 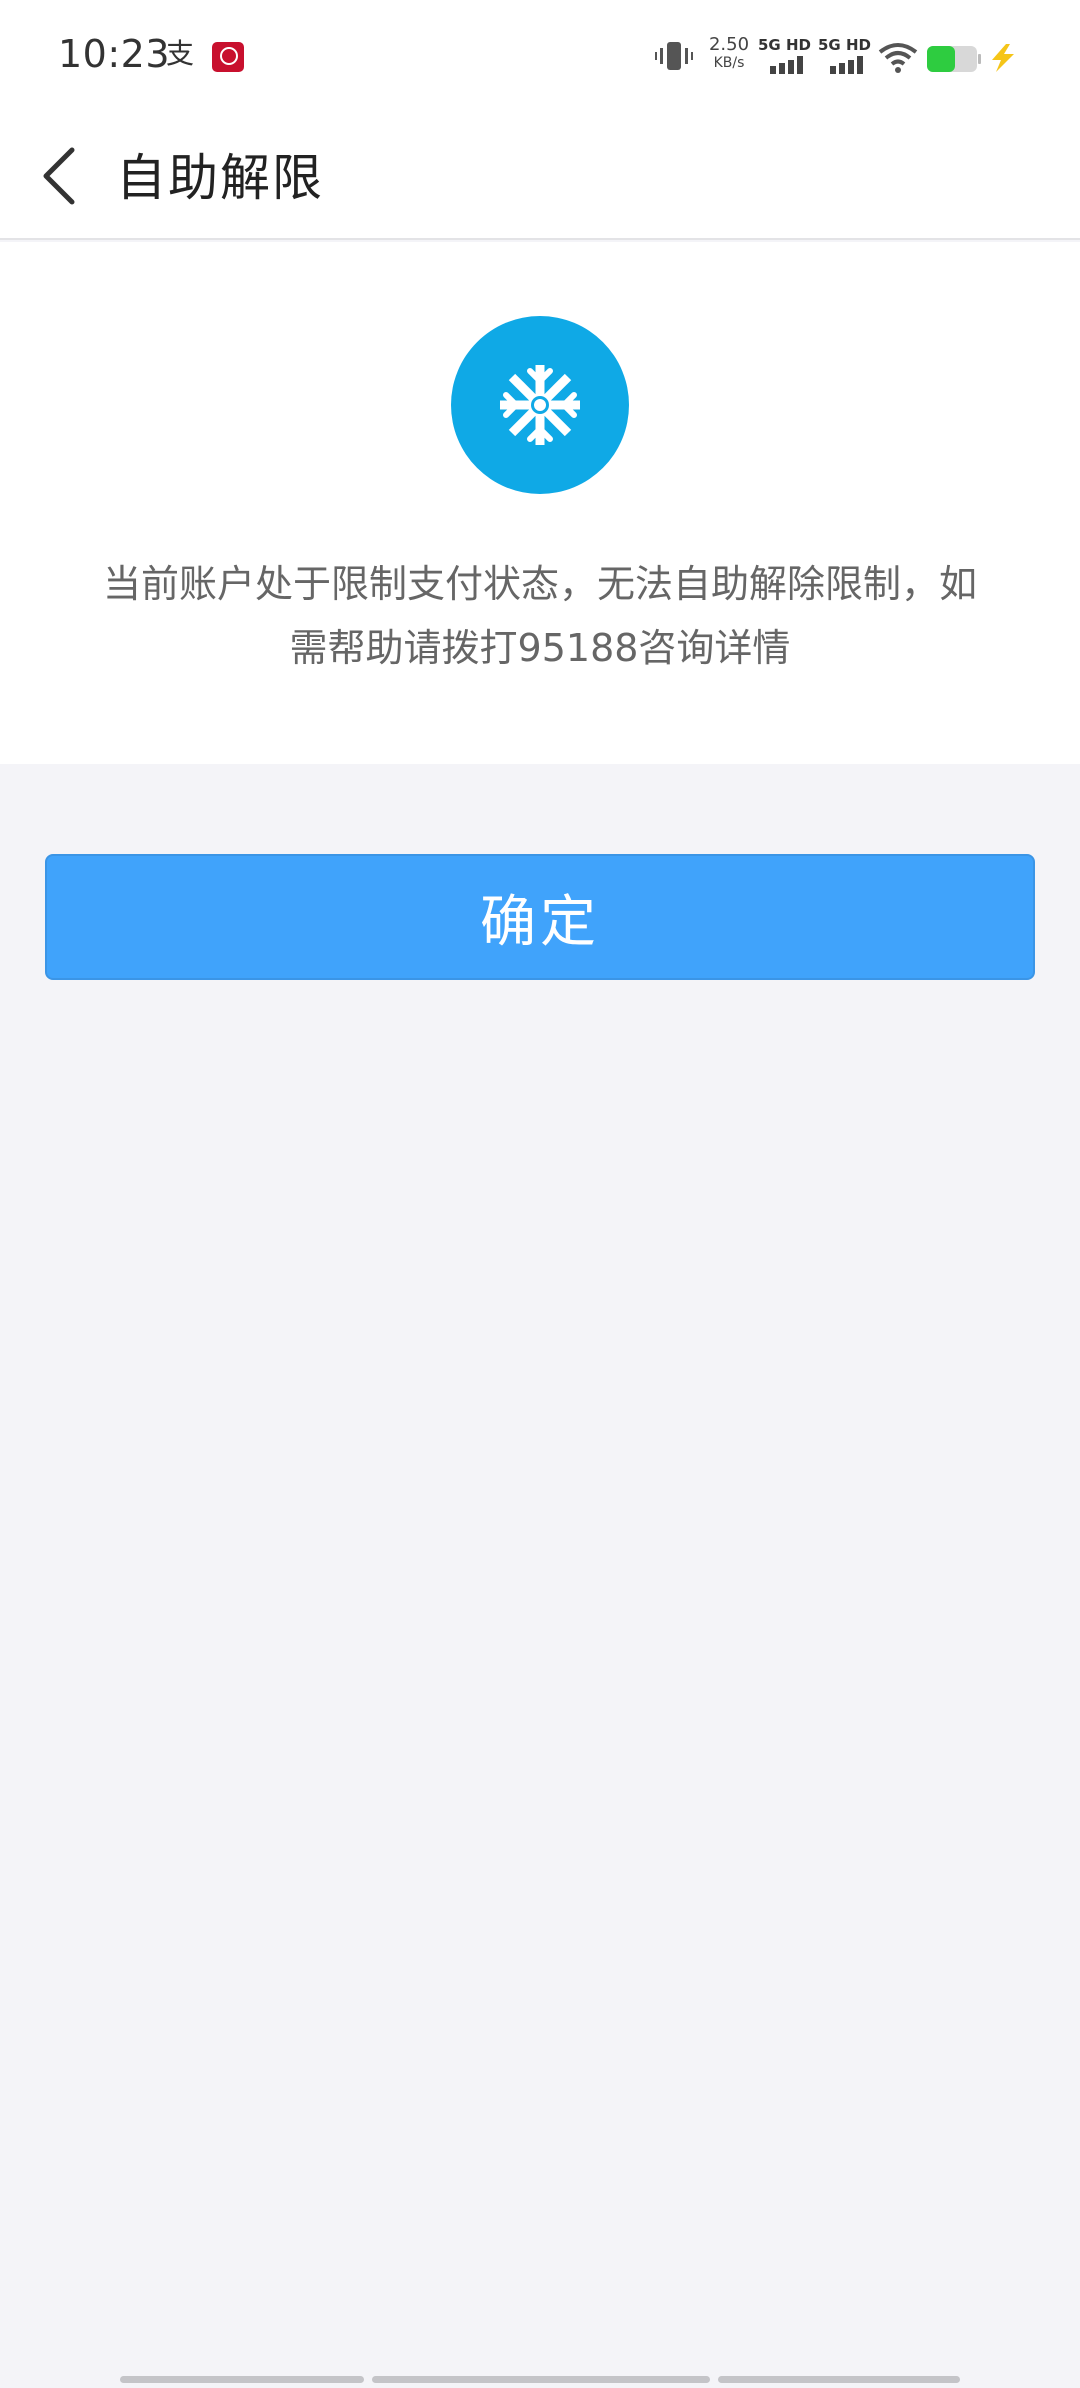 What do you see at coordinates (540, 55) in the screenshot?
I see `status-bar: 10:23 支 2.50 KB/s 5G HD 5G HD` at bounding box center [540, 55].